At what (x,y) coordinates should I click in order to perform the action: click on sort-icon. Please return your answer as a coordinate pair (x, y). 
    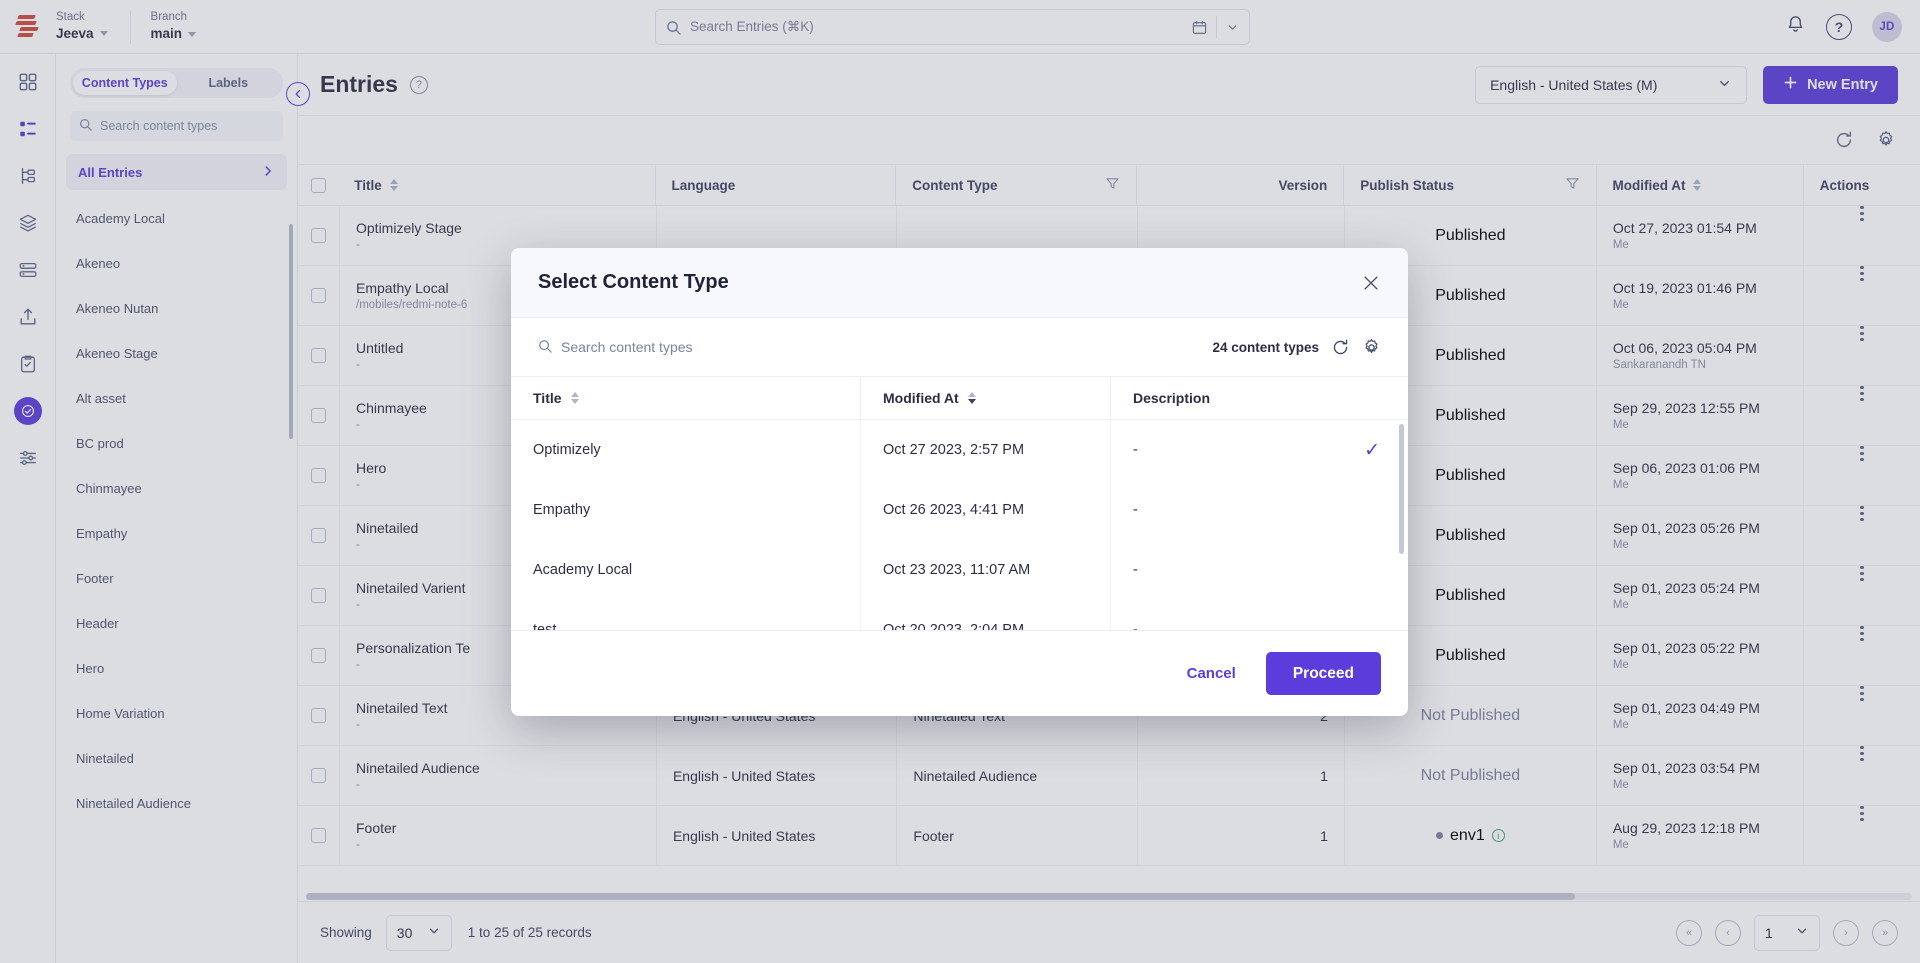
    Looking at the image, I should click on (574, 398).